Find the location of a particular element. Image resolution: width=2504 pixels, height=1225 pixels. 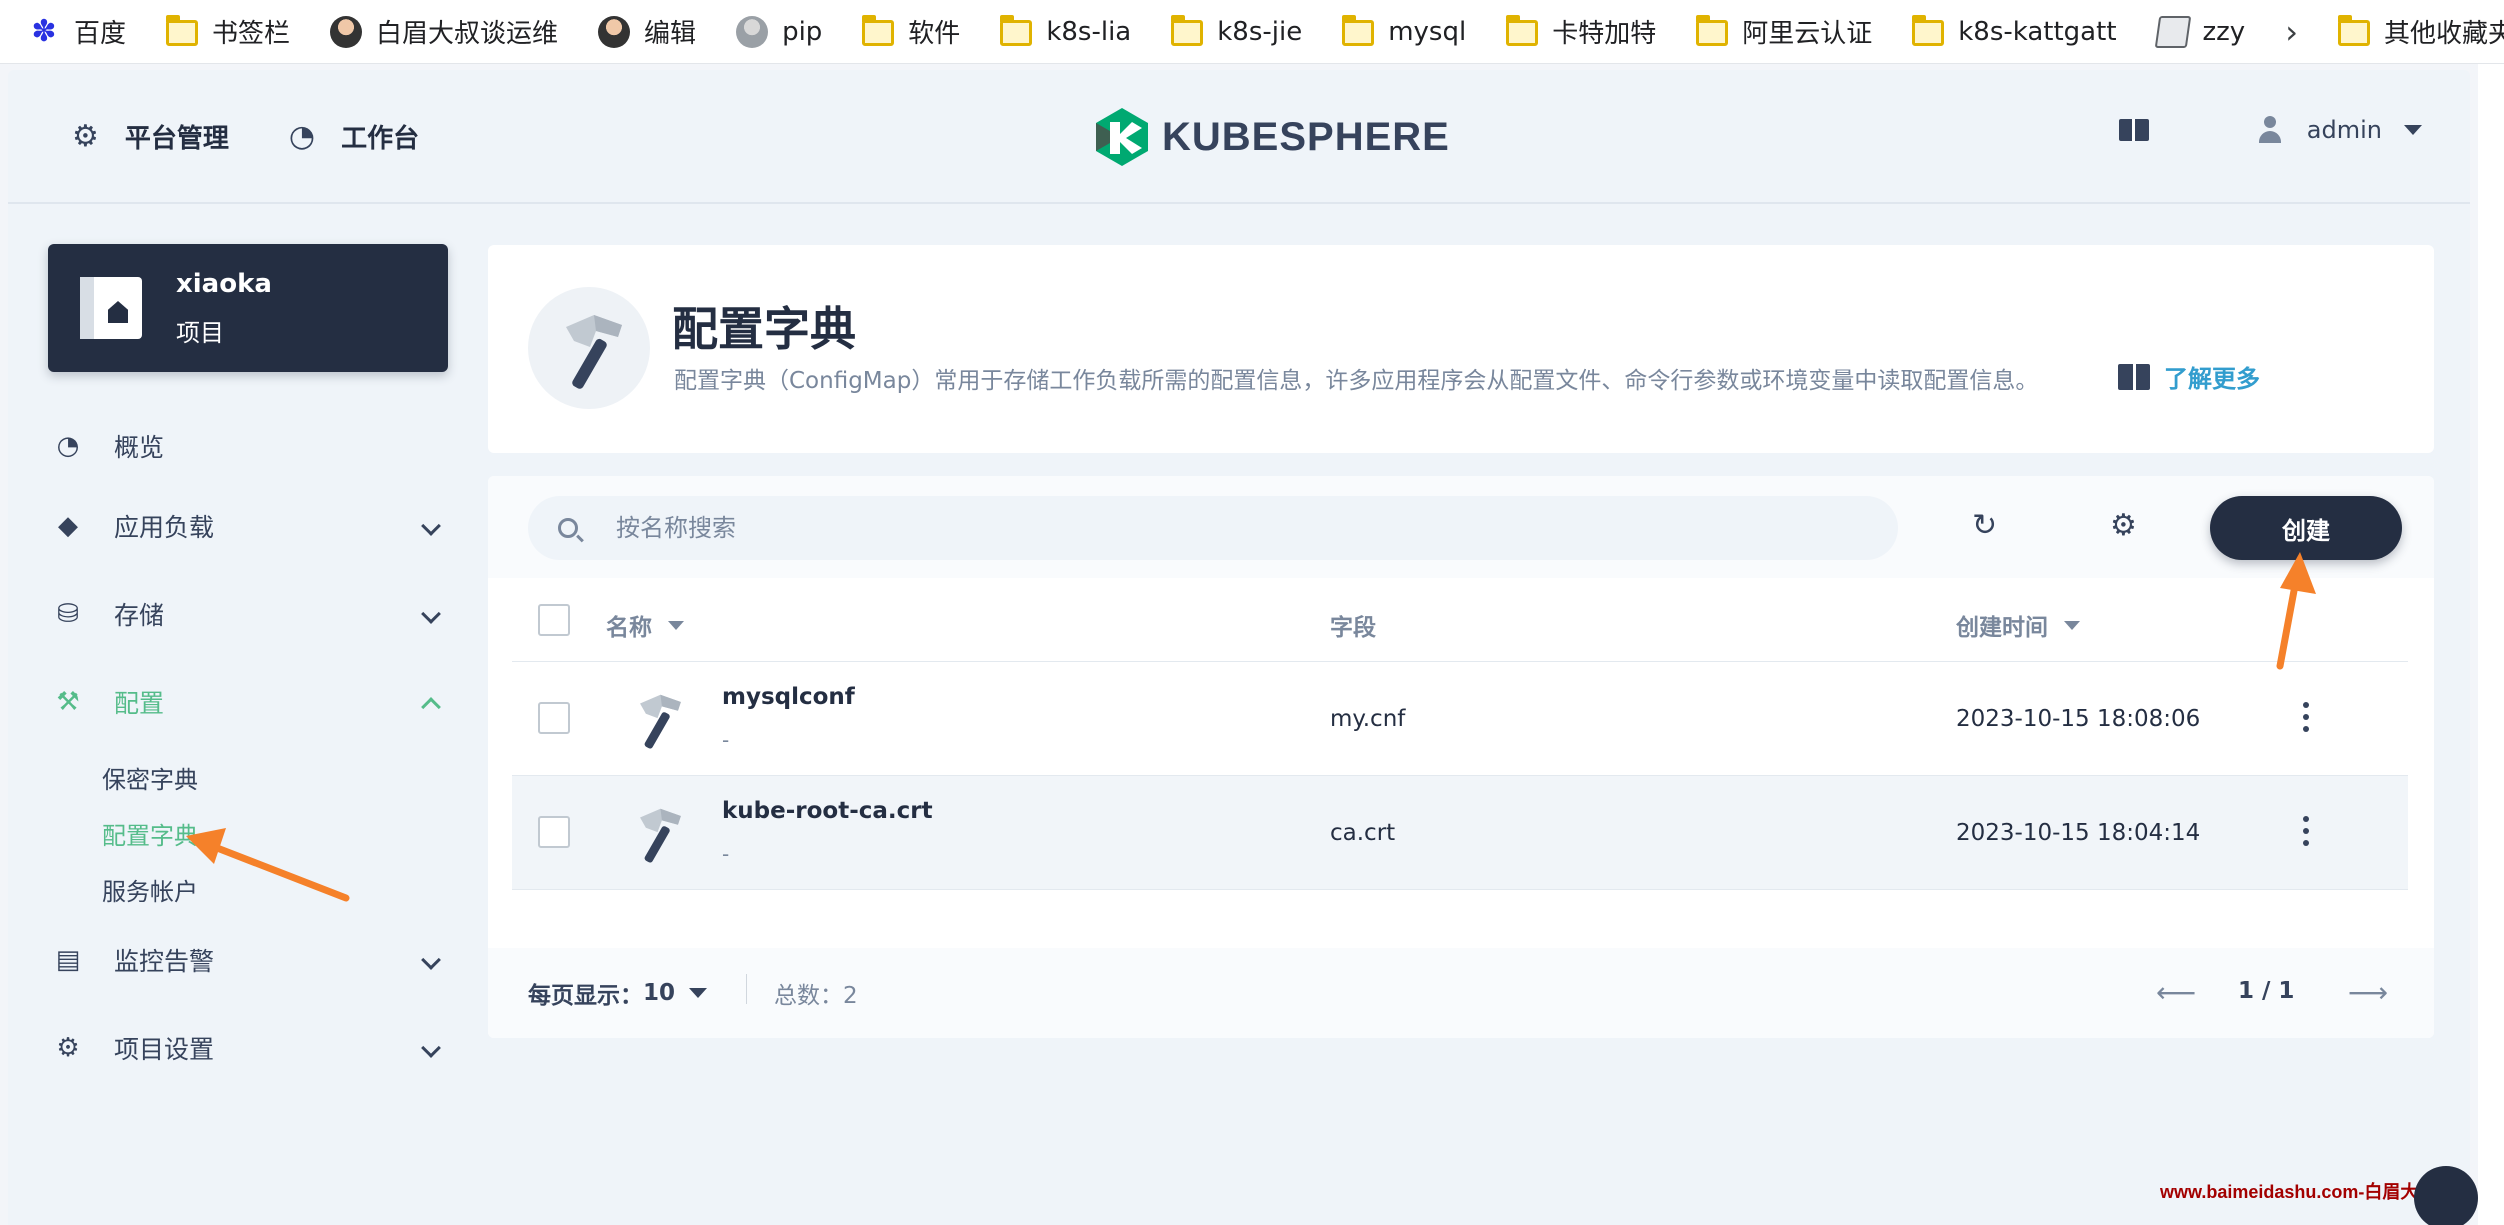

arrow-to-configmap-menu is located at coordinates (268, 865).